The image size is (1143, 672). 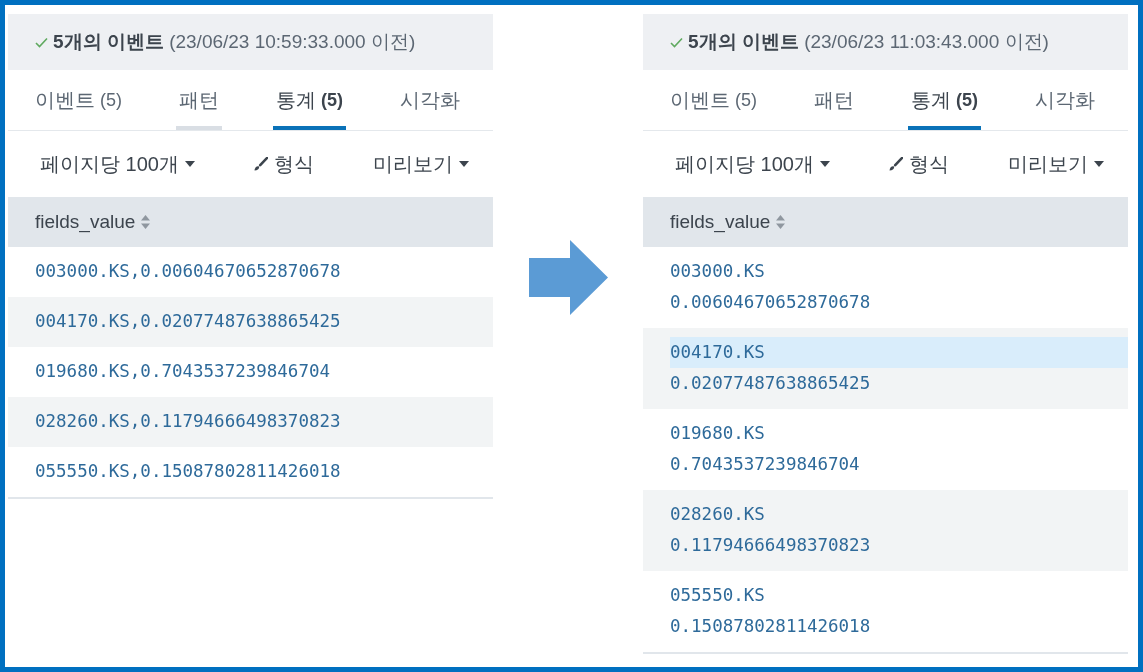 I want to click on cell-value: 0.7043537239846704, so click(x=765, y=464).